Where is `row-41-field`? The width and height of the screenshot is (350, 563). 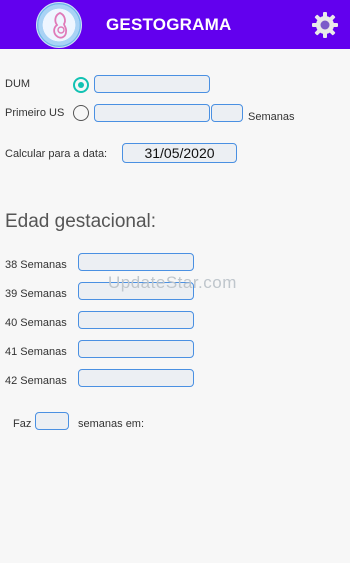 row-41-field is located at coordinates (136, 349).